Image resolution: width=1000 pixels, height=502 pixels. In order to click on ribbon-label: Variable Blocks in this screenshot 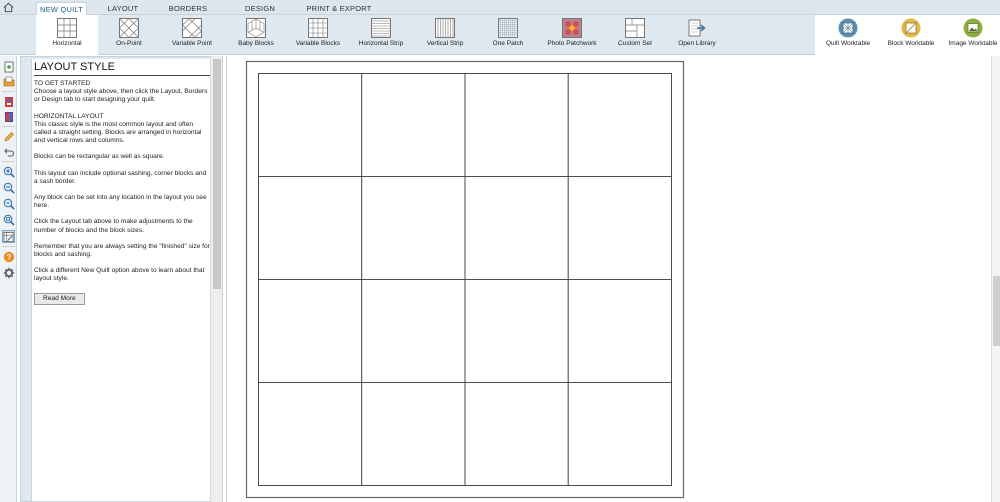, I will do `click(318, 43)`.